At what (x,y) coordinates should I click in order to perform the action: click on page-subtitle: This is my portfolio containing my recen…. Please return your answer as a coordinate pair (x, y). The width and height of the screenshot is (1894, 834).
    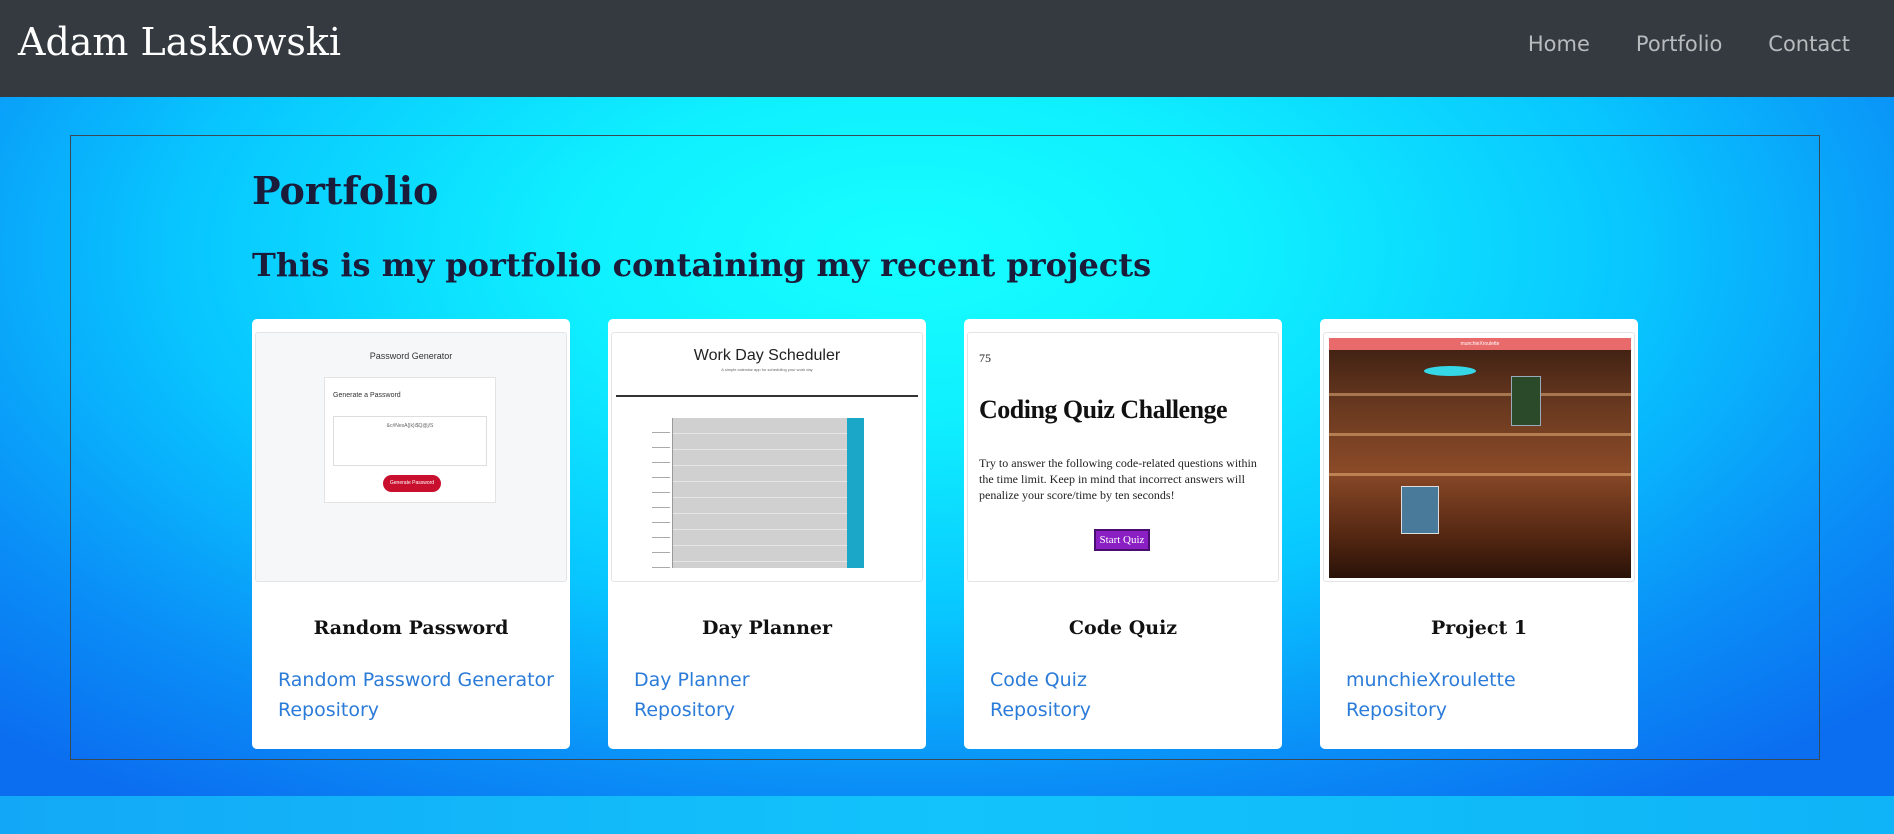
    Looking at the image, I should click on (702, 265).